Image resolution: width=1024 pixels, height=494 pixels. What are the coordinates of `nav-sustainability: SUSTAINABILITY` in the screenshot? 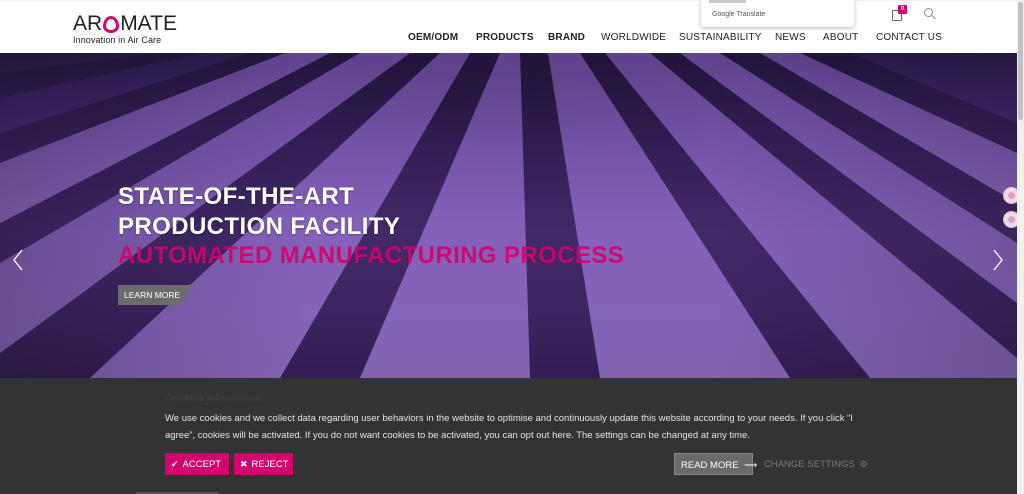 It's located at (720, 37).